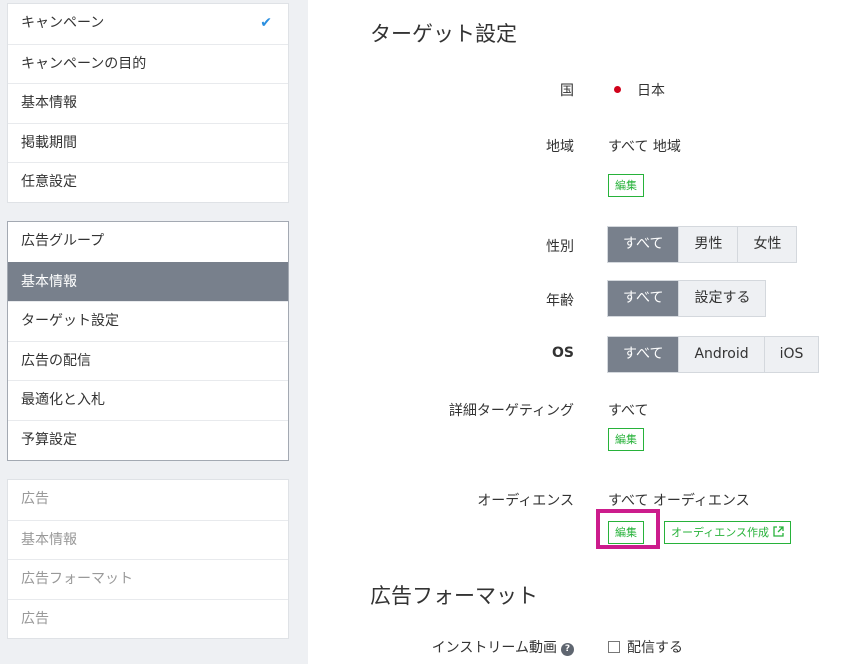 Image resolution: width=850 pixels, height=664 pixels. I want to click on os-option-ios: iOS, so click(791, 354).